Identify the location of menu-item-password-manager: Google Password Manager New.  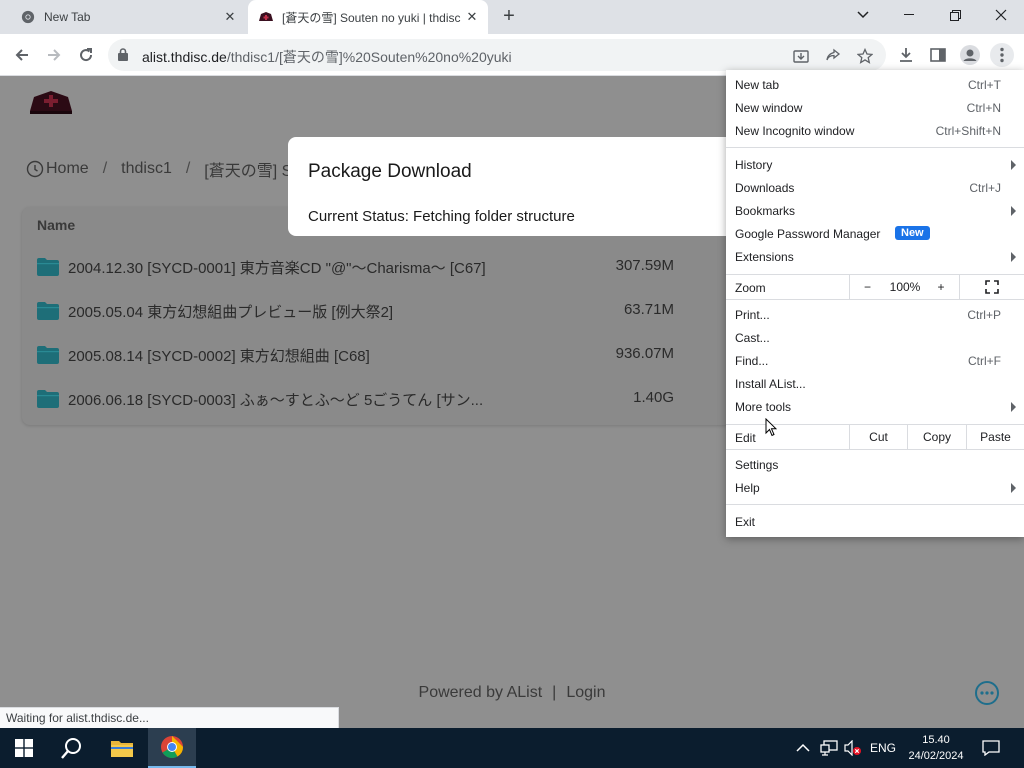
(875, 234).